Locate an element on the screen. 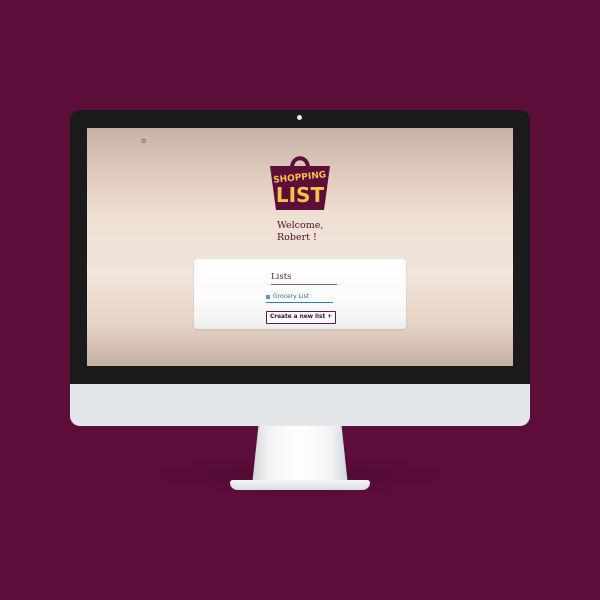  welcome-line2: Robert ! is located at coordinates (297, 237).